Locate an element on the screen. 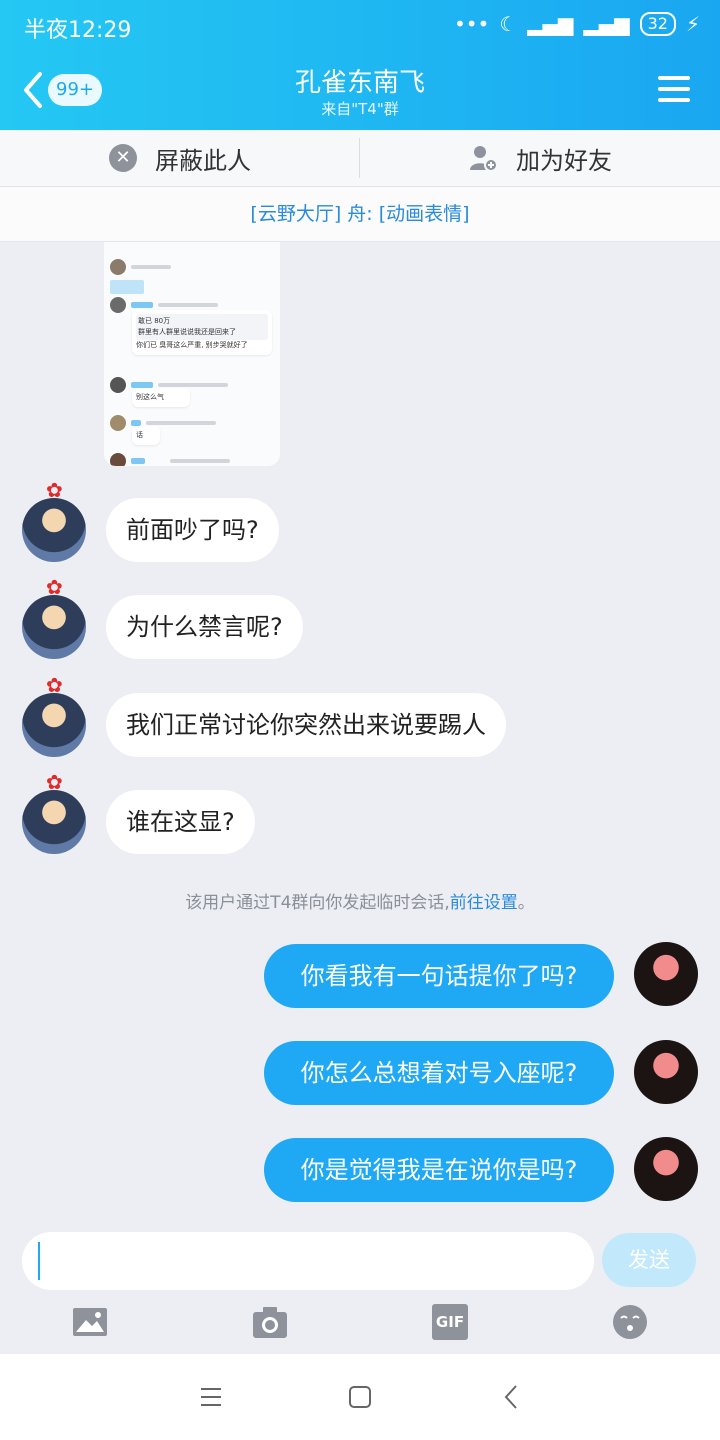 This screenshot has height=1440, width=720. outgoing-message: 你看我有一句话提你了吗? is located at coordinates (439, 976).